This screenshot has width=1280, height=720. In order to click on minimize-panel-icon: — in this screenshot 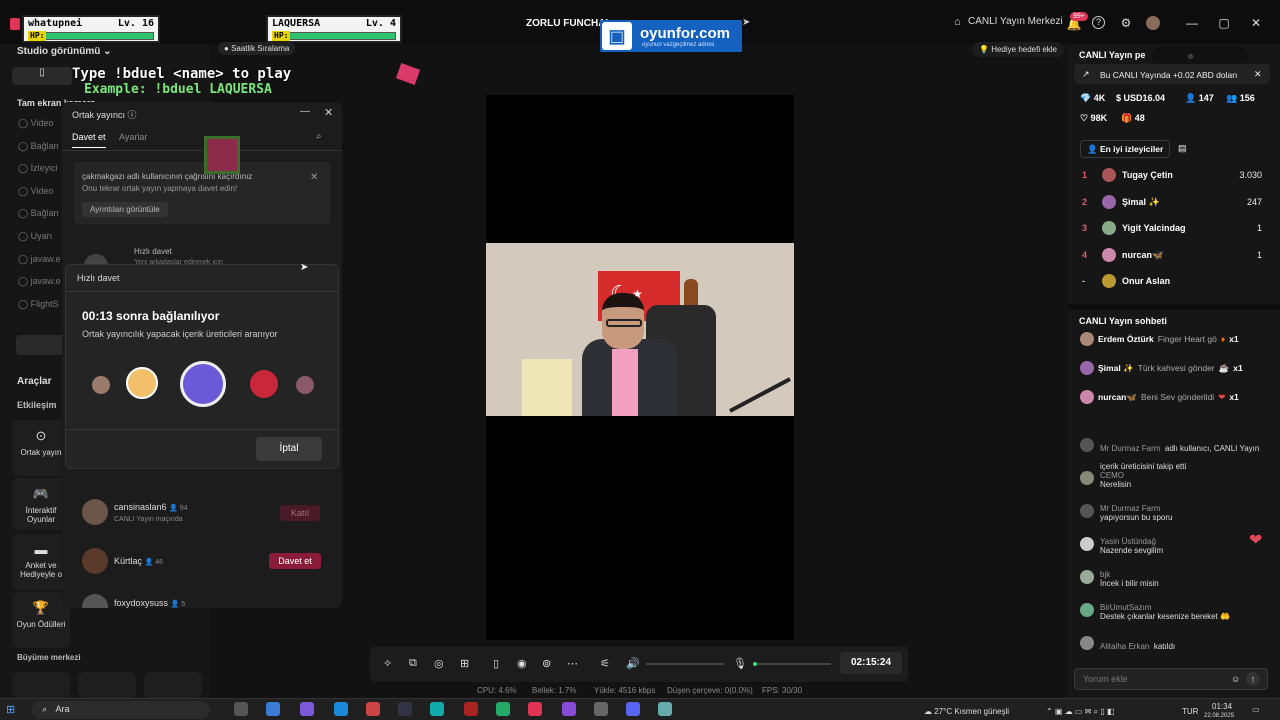, I will do `click(305, 111)`.